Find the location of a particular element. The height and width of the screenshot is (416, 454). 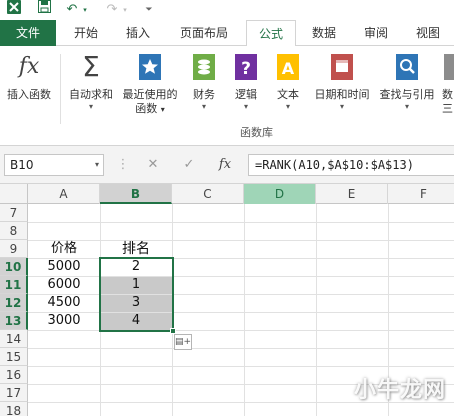

formula-bar-grip-icon: ⋮ is located at coordinates (123, 164).